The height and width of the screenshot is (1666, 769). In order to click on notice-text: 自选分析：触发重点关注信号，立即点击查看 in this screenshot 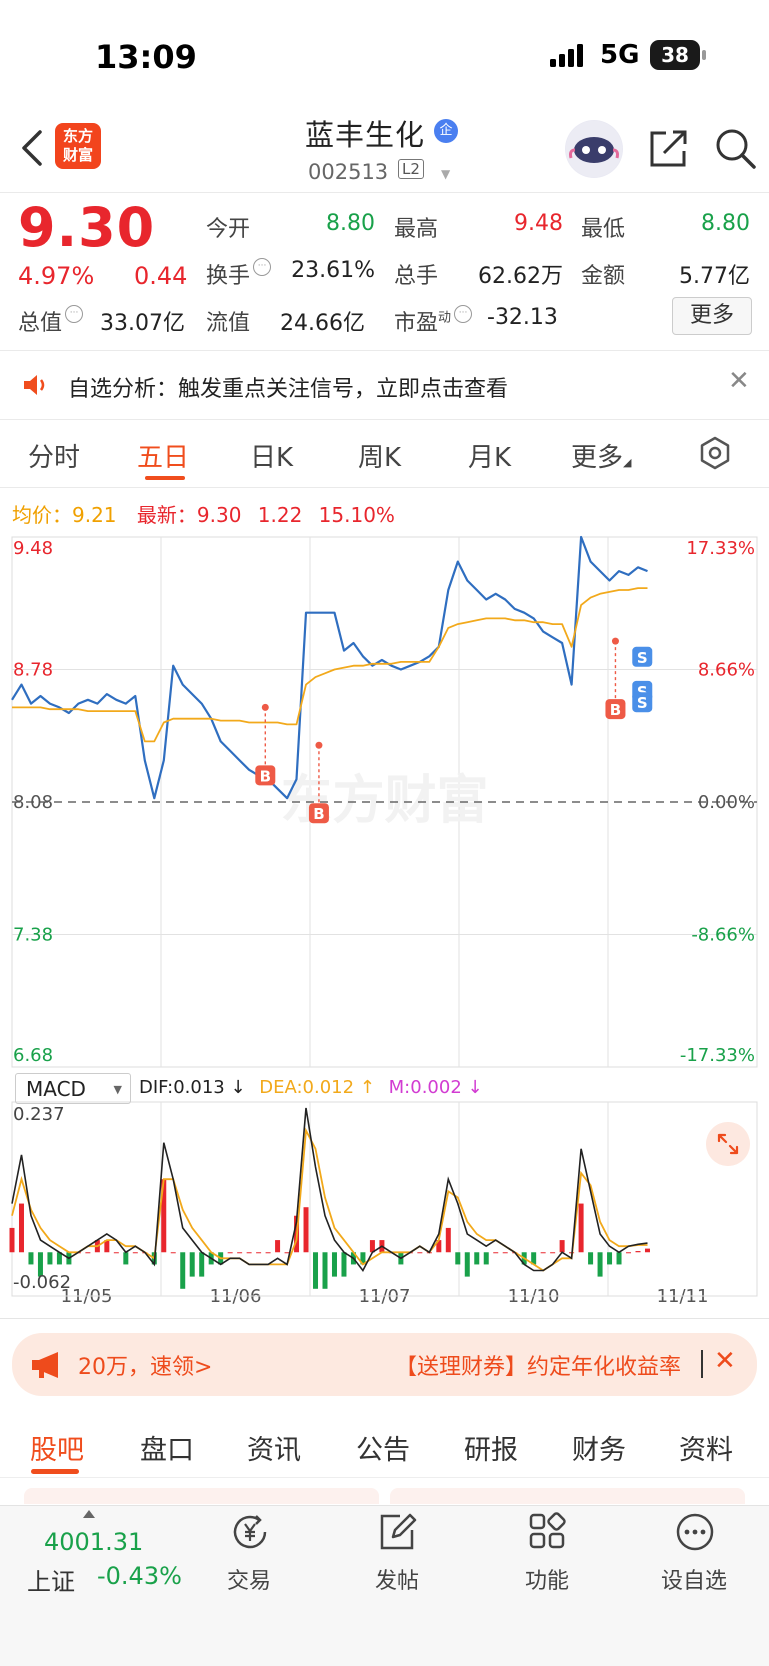, I will do `click(288, 387)`.